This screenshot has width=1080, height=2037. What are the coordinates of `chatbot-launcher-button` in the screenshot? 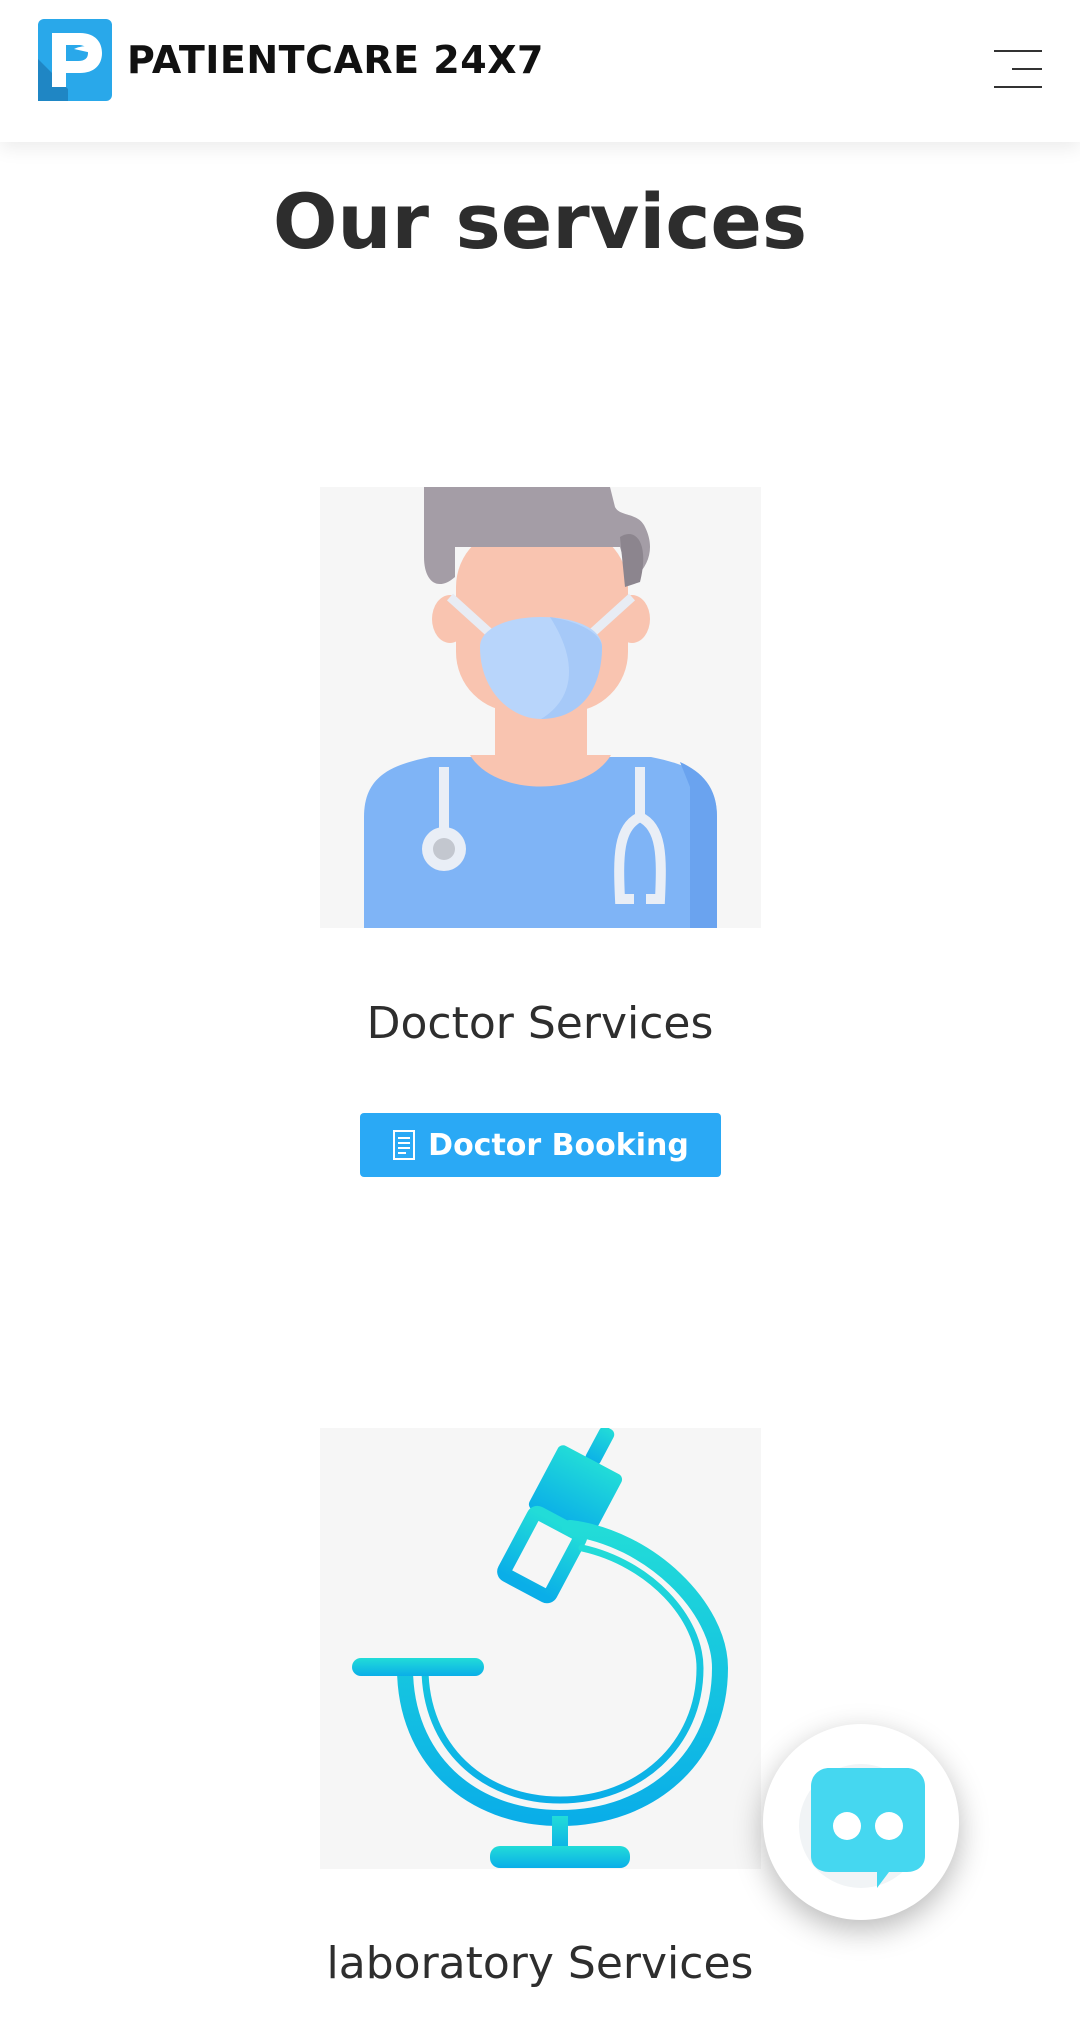 It's located at (861, 1822).